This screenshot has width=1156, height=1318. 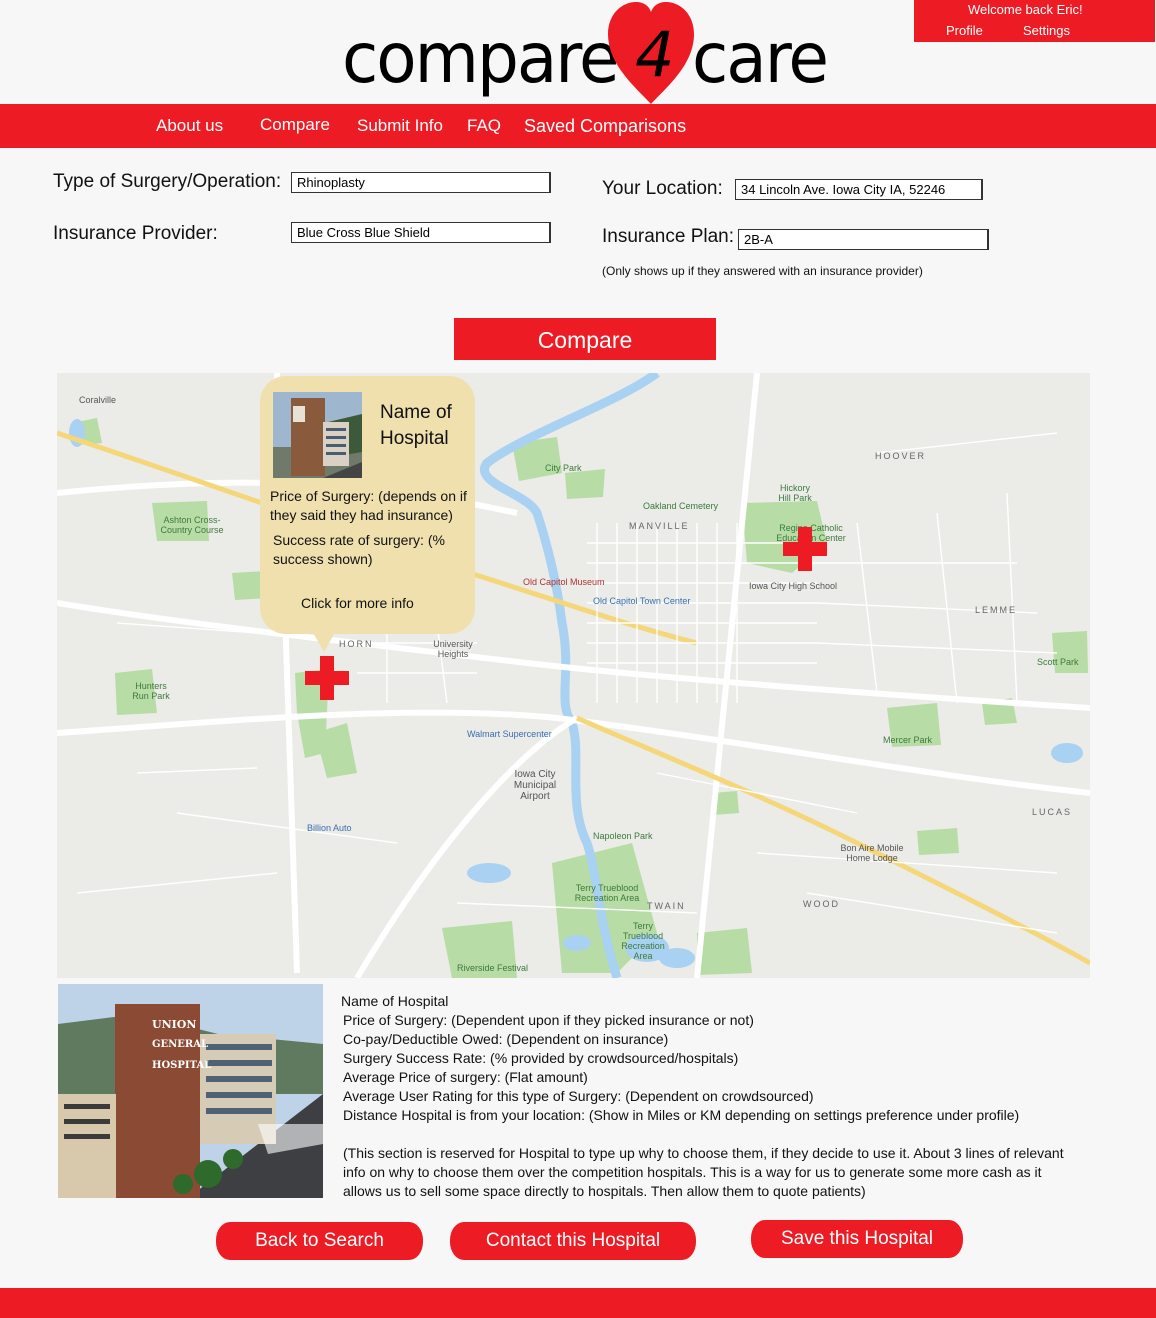 What do you see at coordinates (607, 893) in the screenshot?
I see `map-label-terry-trueblood: Terry Trueblood Recreation Area` at bounding box center [607, 893].